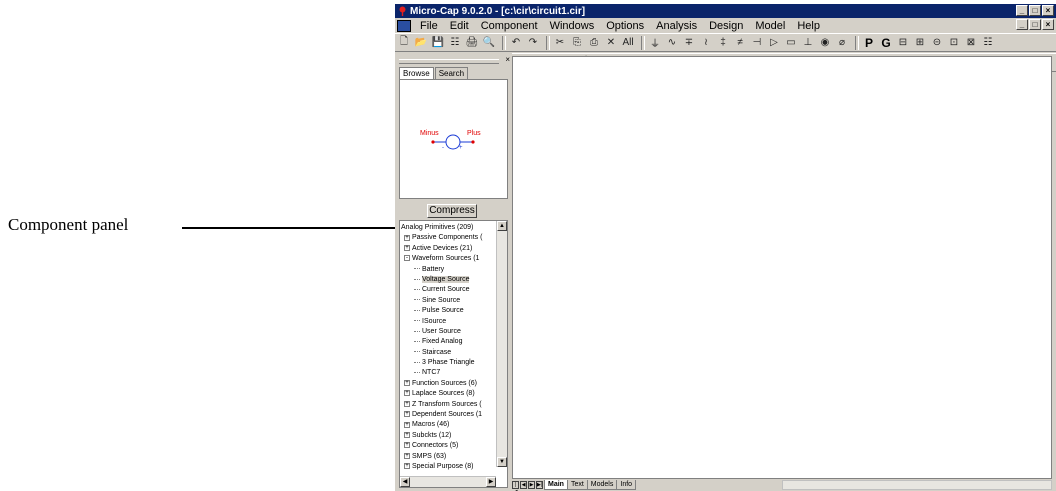 Image resolution: width=1056 pixels, height=491 pixels. I want to click on menu-component: Component, so click(509, 26).